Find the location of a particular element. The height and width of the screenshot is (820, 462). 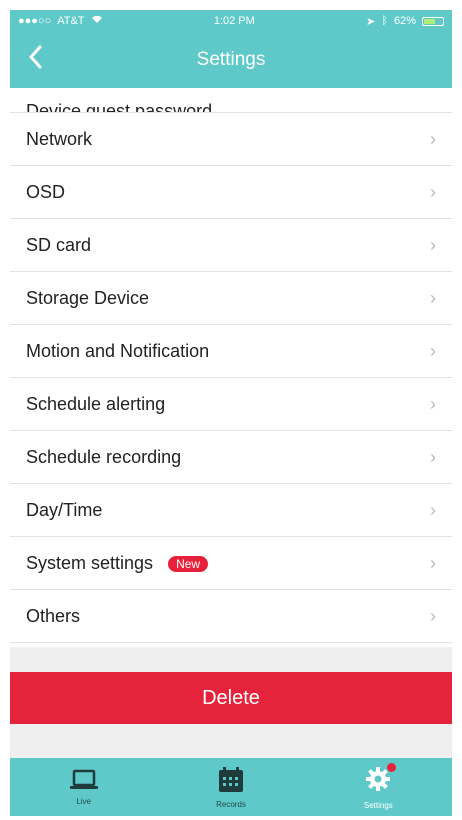

tab-bar: Live Records Settings is located at coordinates (231, 787).